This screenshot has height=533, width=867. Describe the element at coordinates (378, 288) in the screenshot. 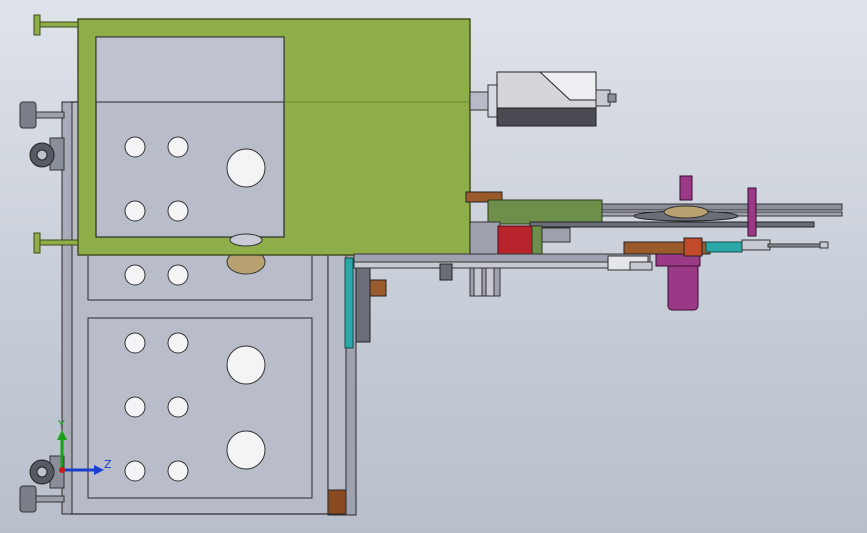

I see `column-clamp` at that location.